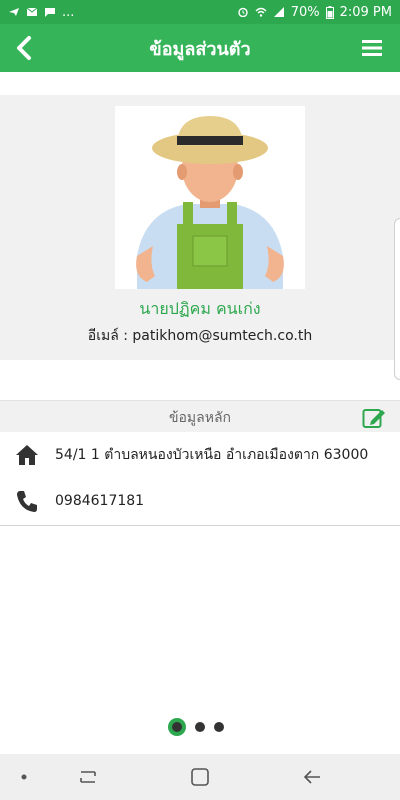  I want to click on back-nav-button, so click(312, 777).